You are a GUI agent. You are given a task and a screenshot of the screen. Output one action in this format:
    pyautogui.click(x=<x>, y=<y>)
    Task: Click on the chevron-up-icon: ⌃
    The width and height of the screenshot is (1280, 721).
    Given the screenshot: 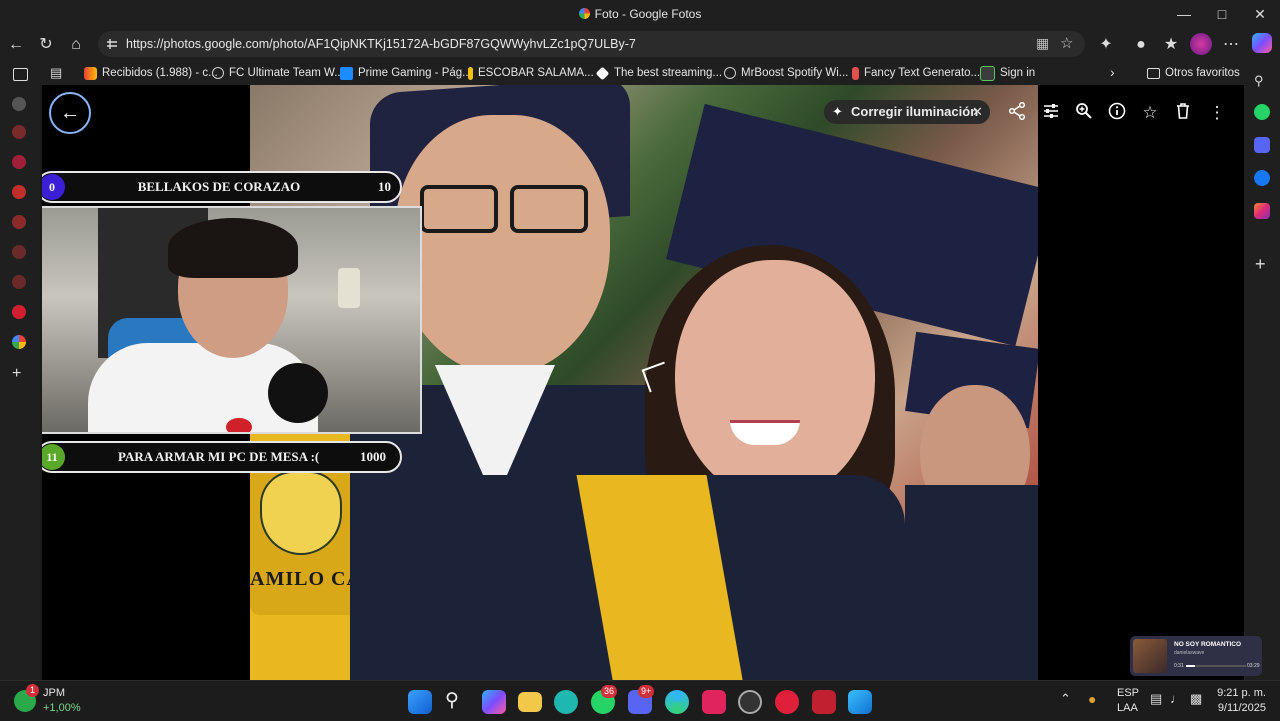 What is the action you would take?
    pyautogui.click(x=1065, y=699)
    